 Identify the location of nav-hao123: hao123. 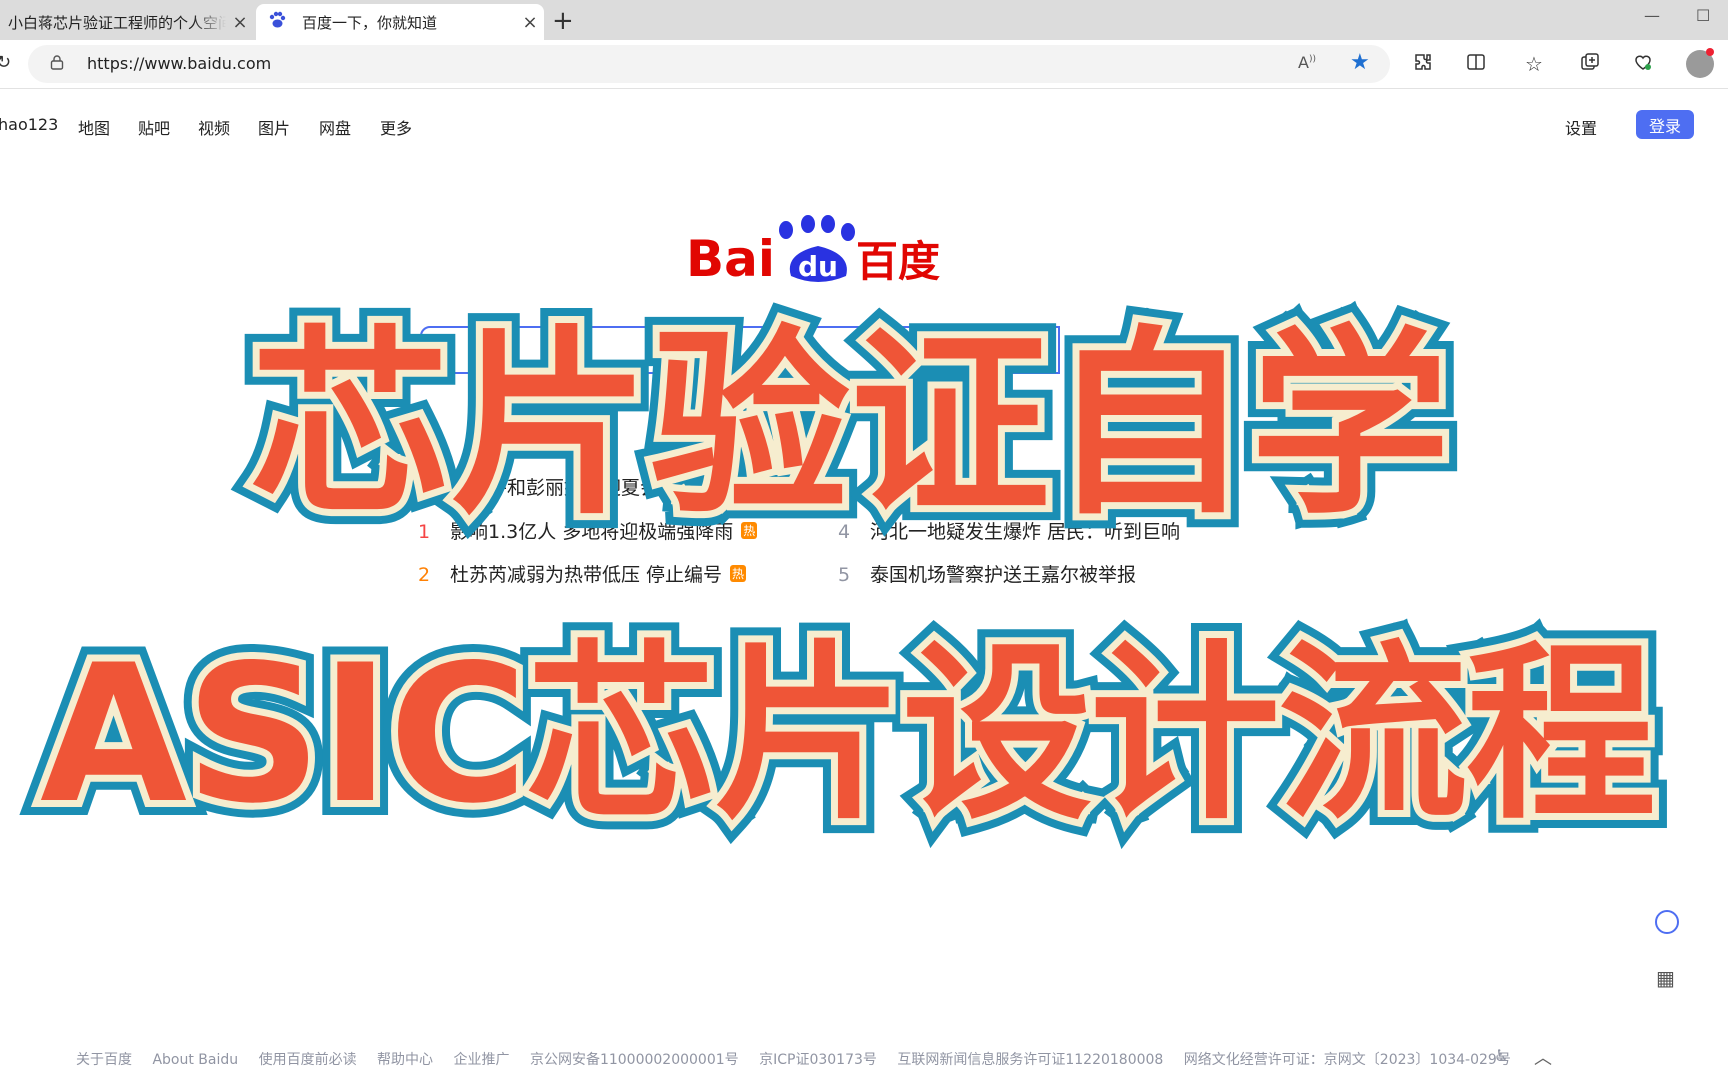
(29, 124).